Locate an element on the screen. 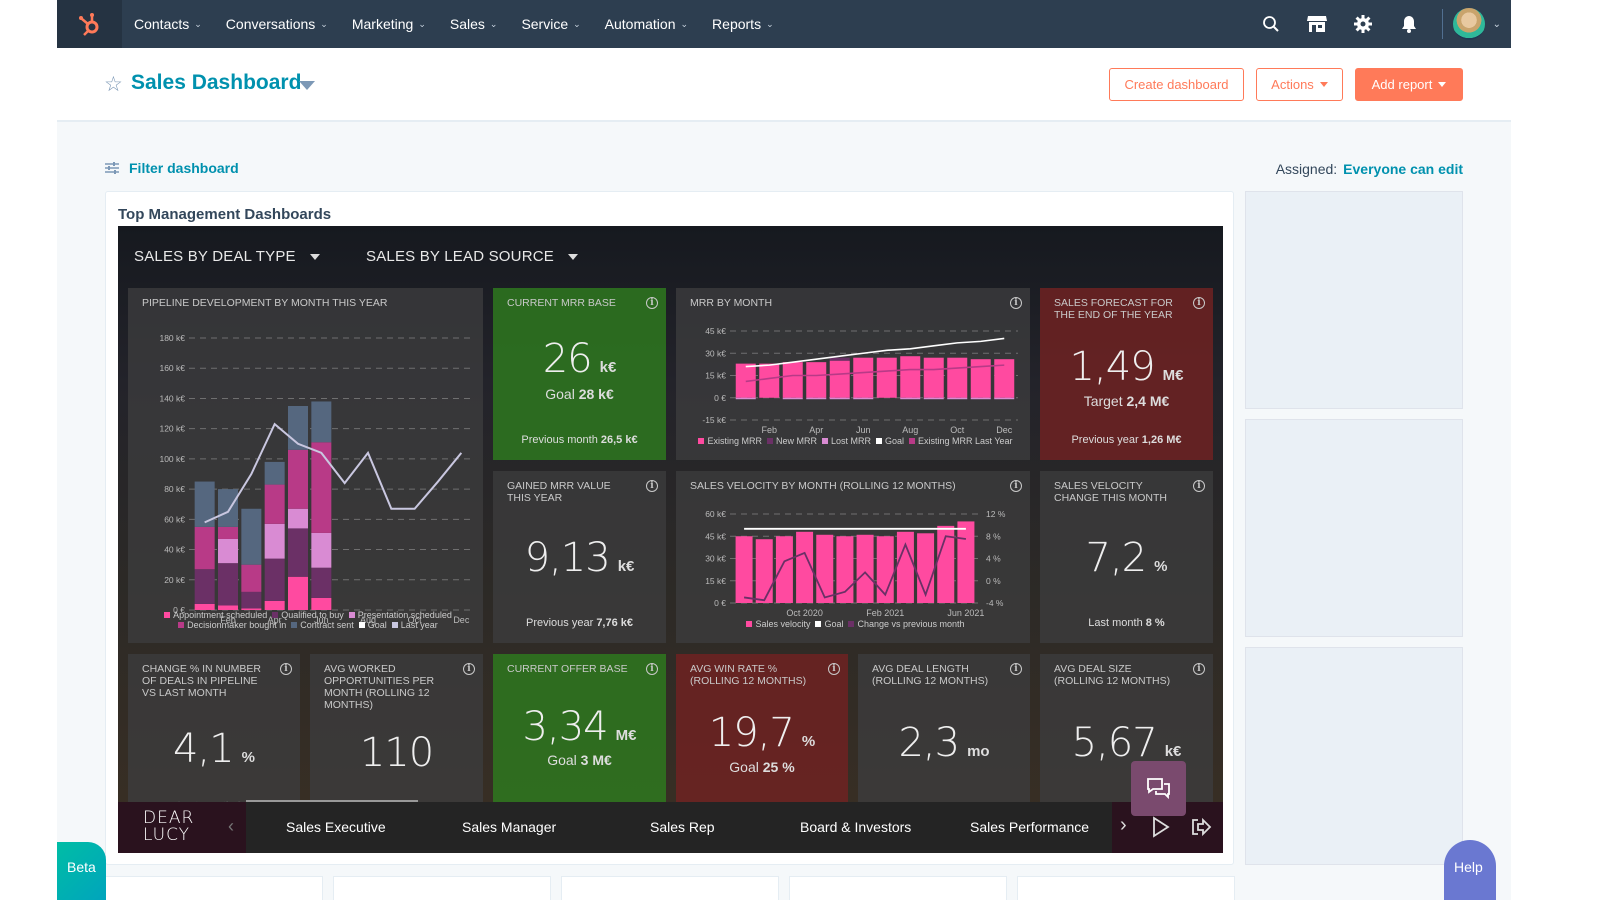 The image size is (1600, 900). legend-item: Appointment scheduled is located at coordinates (213, 615).